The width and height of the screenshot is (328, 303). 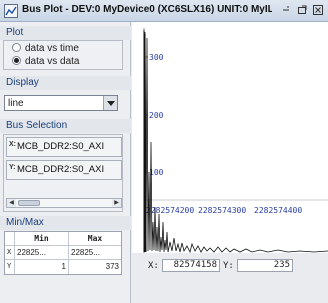 What do you see at coordinates (12, 144) in the screenshot?
I see `x-axis-marker: X:` at bounding box center [12, 144].